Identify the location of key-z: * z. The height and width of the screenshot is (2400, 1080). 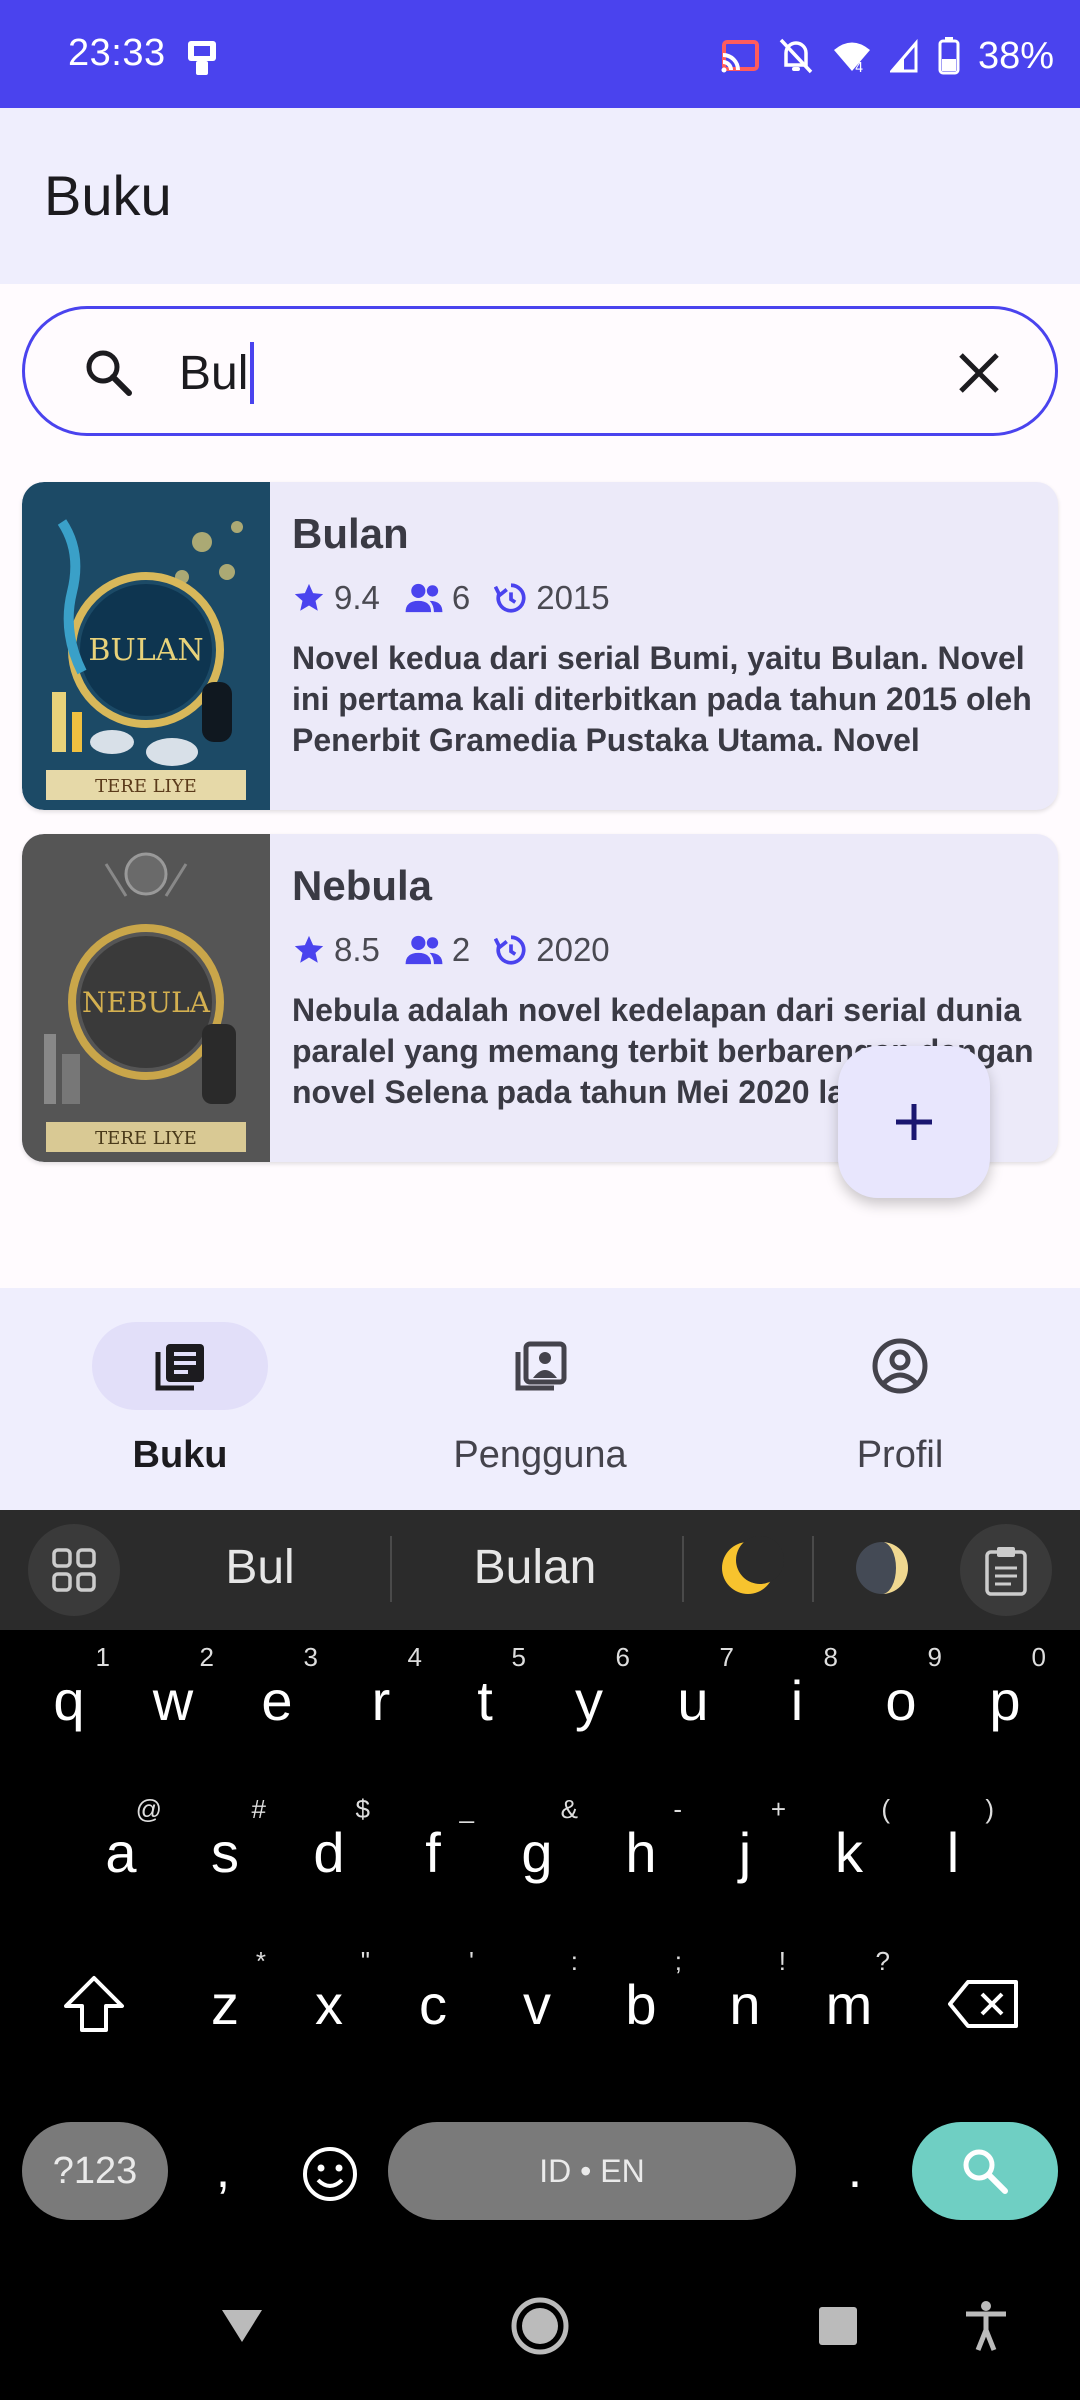
(225, 2004).